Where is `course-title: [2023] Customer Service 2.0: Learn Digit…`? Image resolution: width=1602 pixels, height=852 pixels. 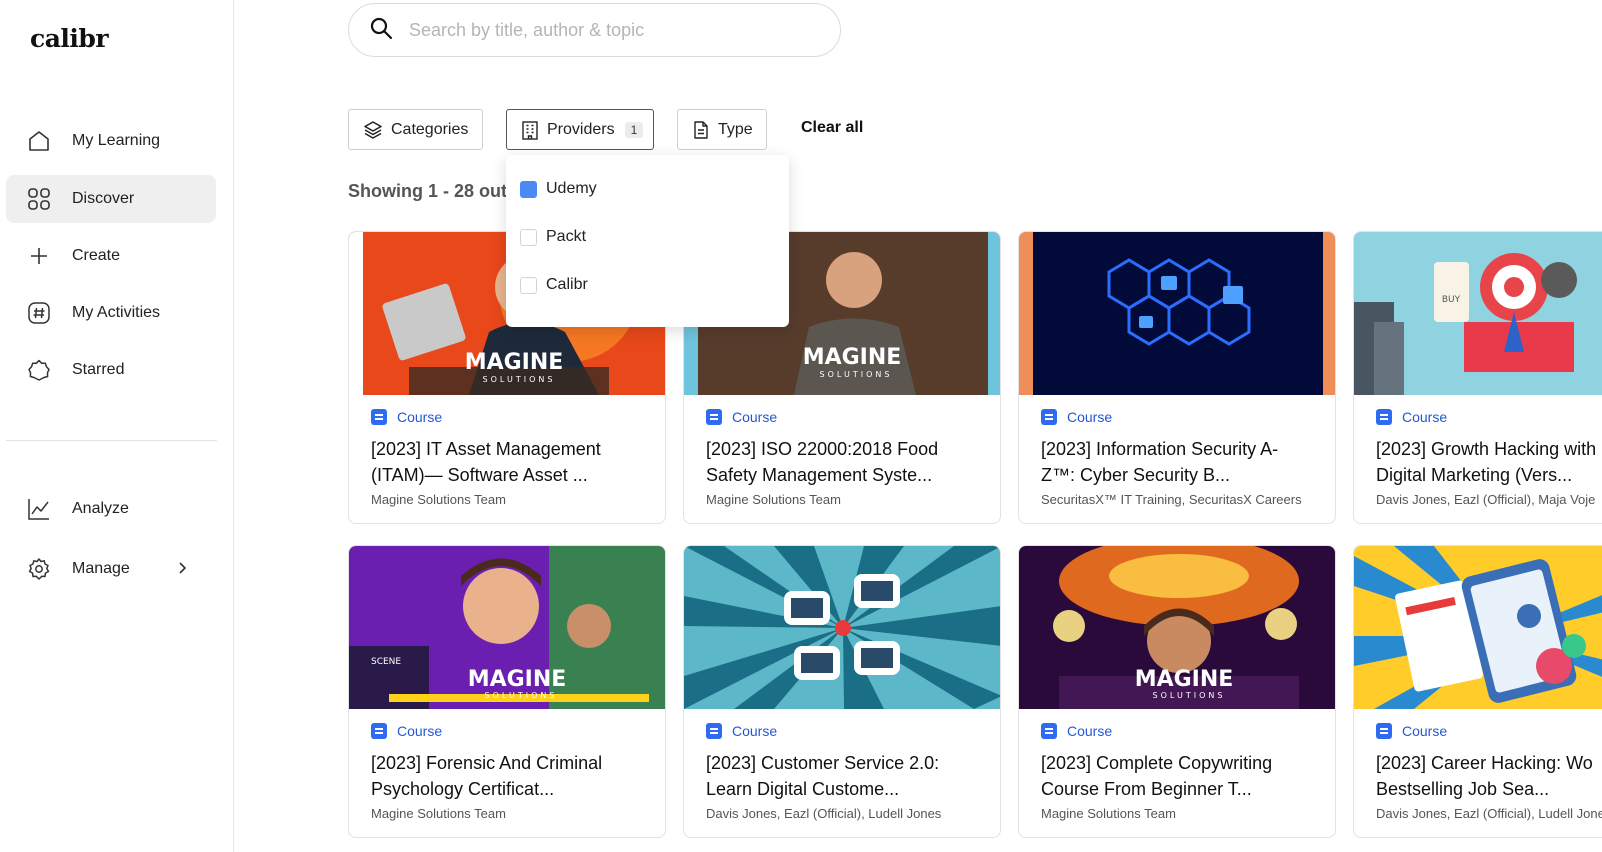 course-title: [2023] Customer Service 2.0: Learn Digit… is located at coordinates (851, 776).